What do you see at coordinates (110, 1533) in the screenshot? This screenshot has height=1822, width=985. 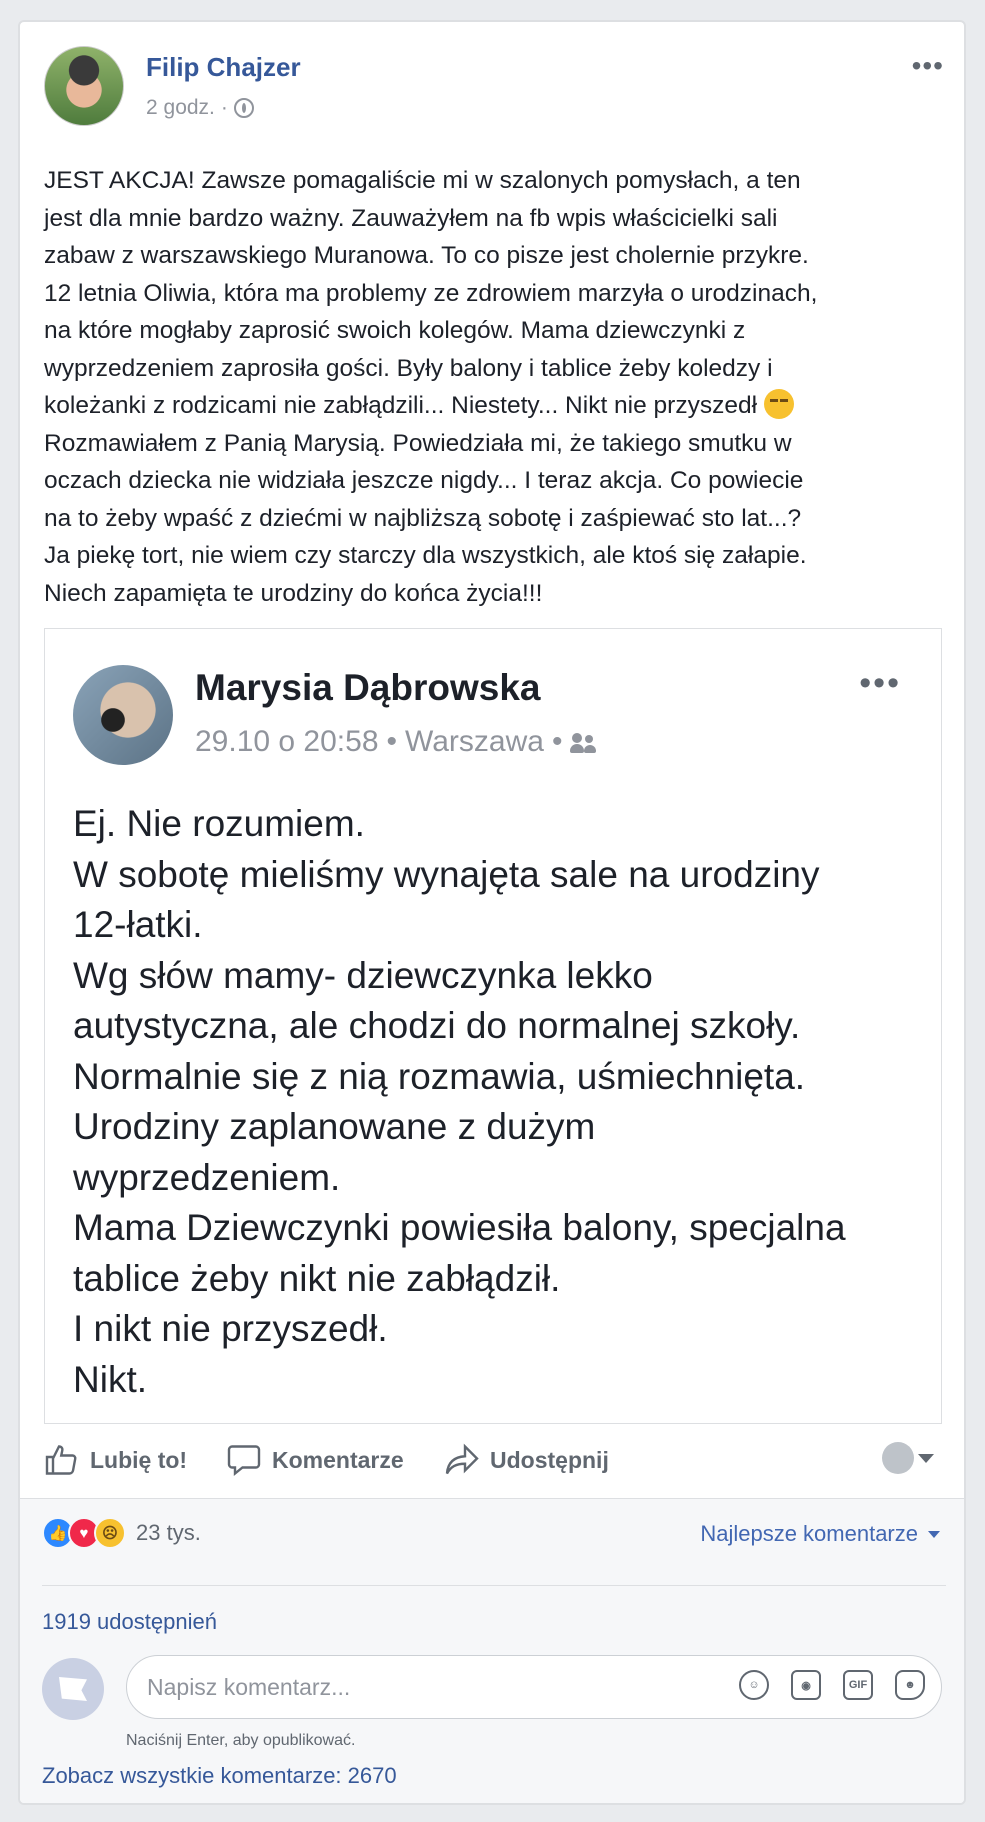 I see `sad-reaction-icon: ☹` at bounding box center [110, 1533].